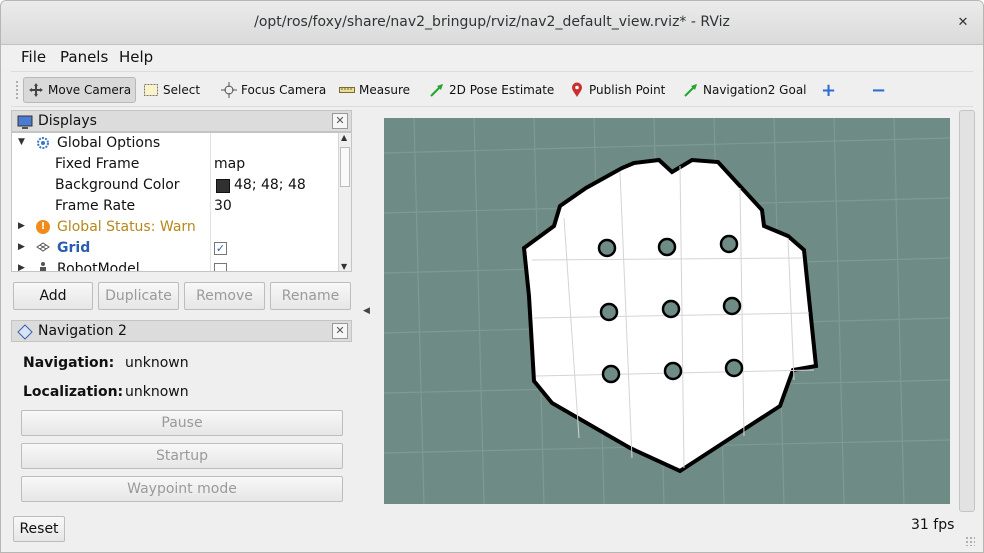 This screenshot has width=984, height=553. I want to click on tree-label: RobotModel, so click(98, 266).